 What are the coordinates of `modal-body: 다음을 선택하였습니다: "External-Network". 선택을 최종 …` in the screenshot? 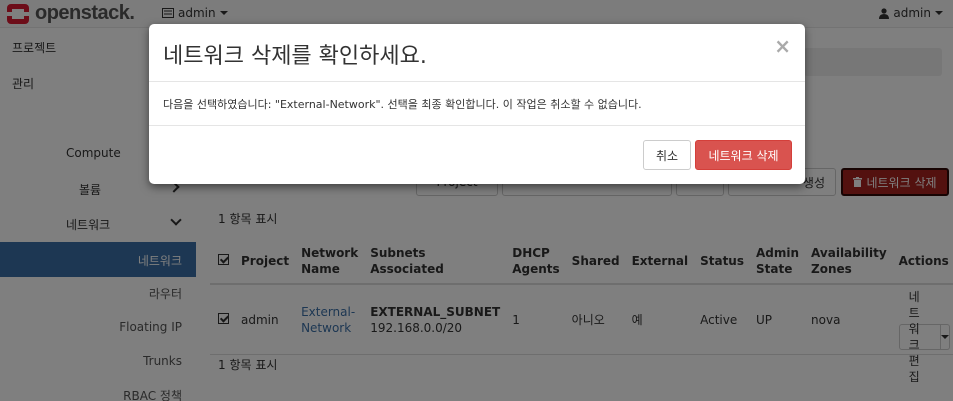 It's located at (477, 104).